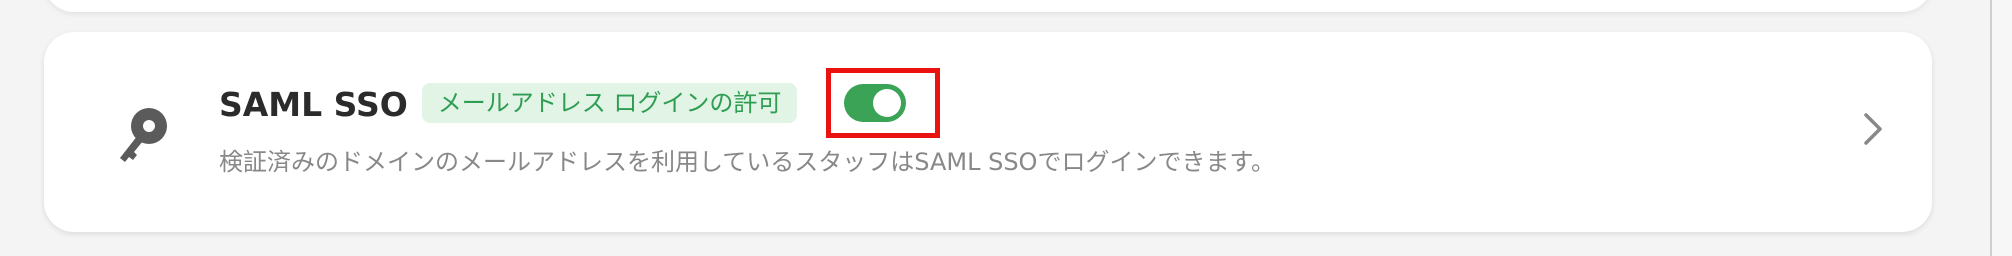 The width and height of the screenshot is (2012, 256). I want to click on scrollbar, so click(2001, 128).